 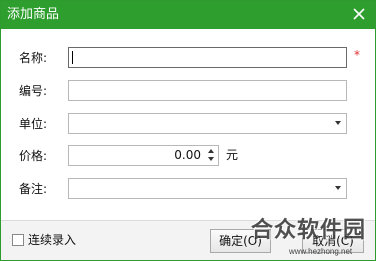 I want to click on title-bar: 添加商品, so click(x=188, y=15).